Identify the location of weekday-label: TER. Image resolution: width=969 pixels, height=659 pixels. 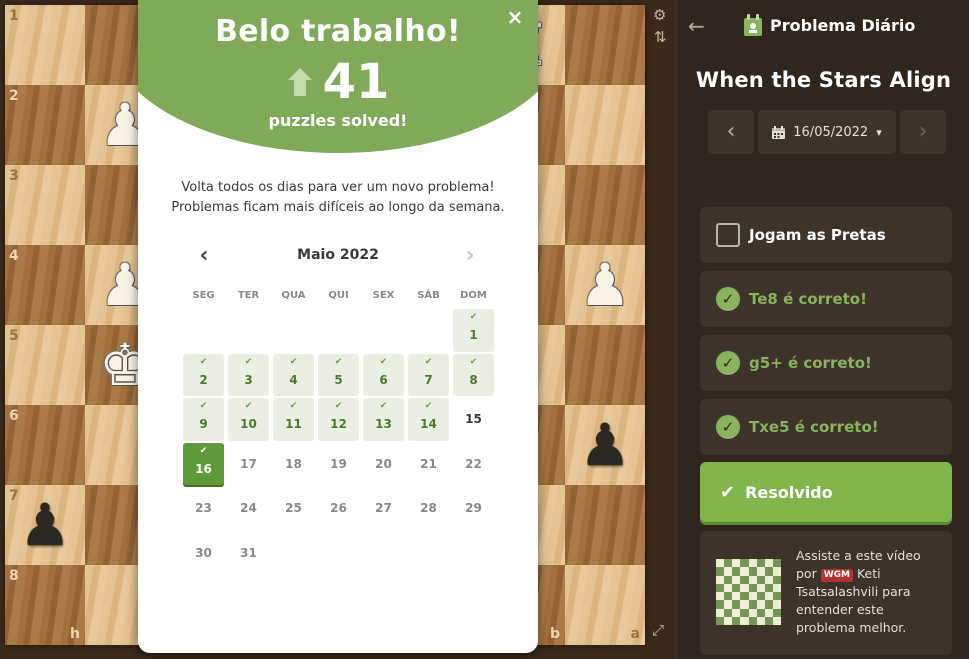
(248, 295).